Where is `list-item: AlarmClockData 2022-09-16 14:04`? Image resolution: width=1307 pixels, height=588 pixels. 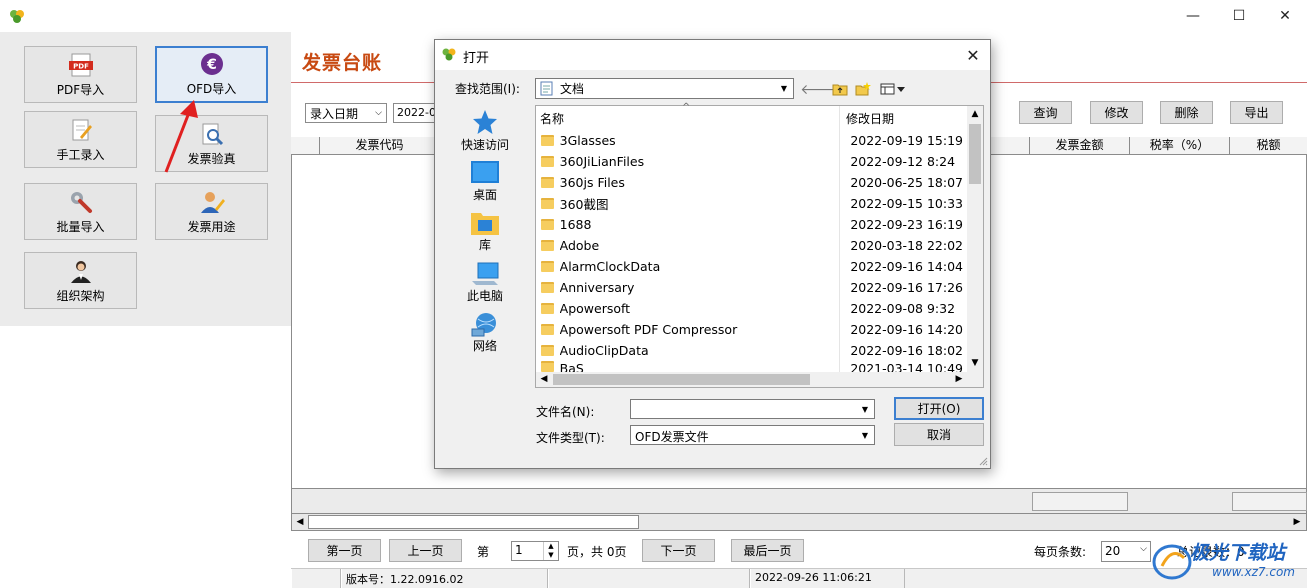
list-item: AlarmClockData 2022-09-16 14:04 is located at coordinates (754, 266).